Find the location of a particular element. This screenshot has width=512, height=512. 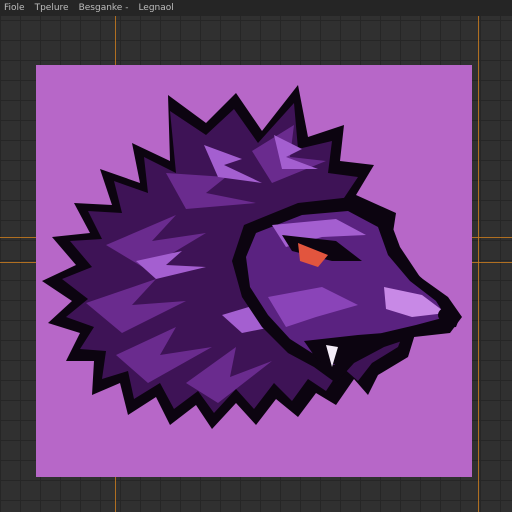

menu-texture: Tpelure is located at coordinates (52, 8).